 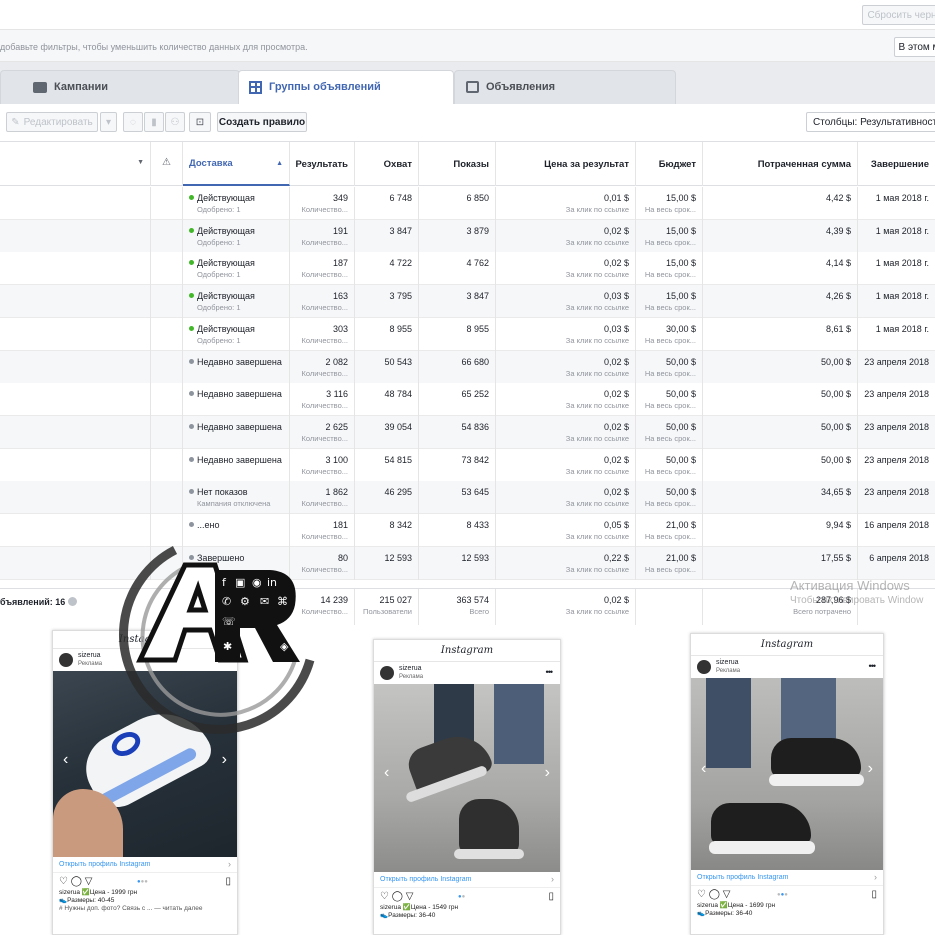 I want to click on edit-button: ✎ Редактировать, so click(x=52, y=122).